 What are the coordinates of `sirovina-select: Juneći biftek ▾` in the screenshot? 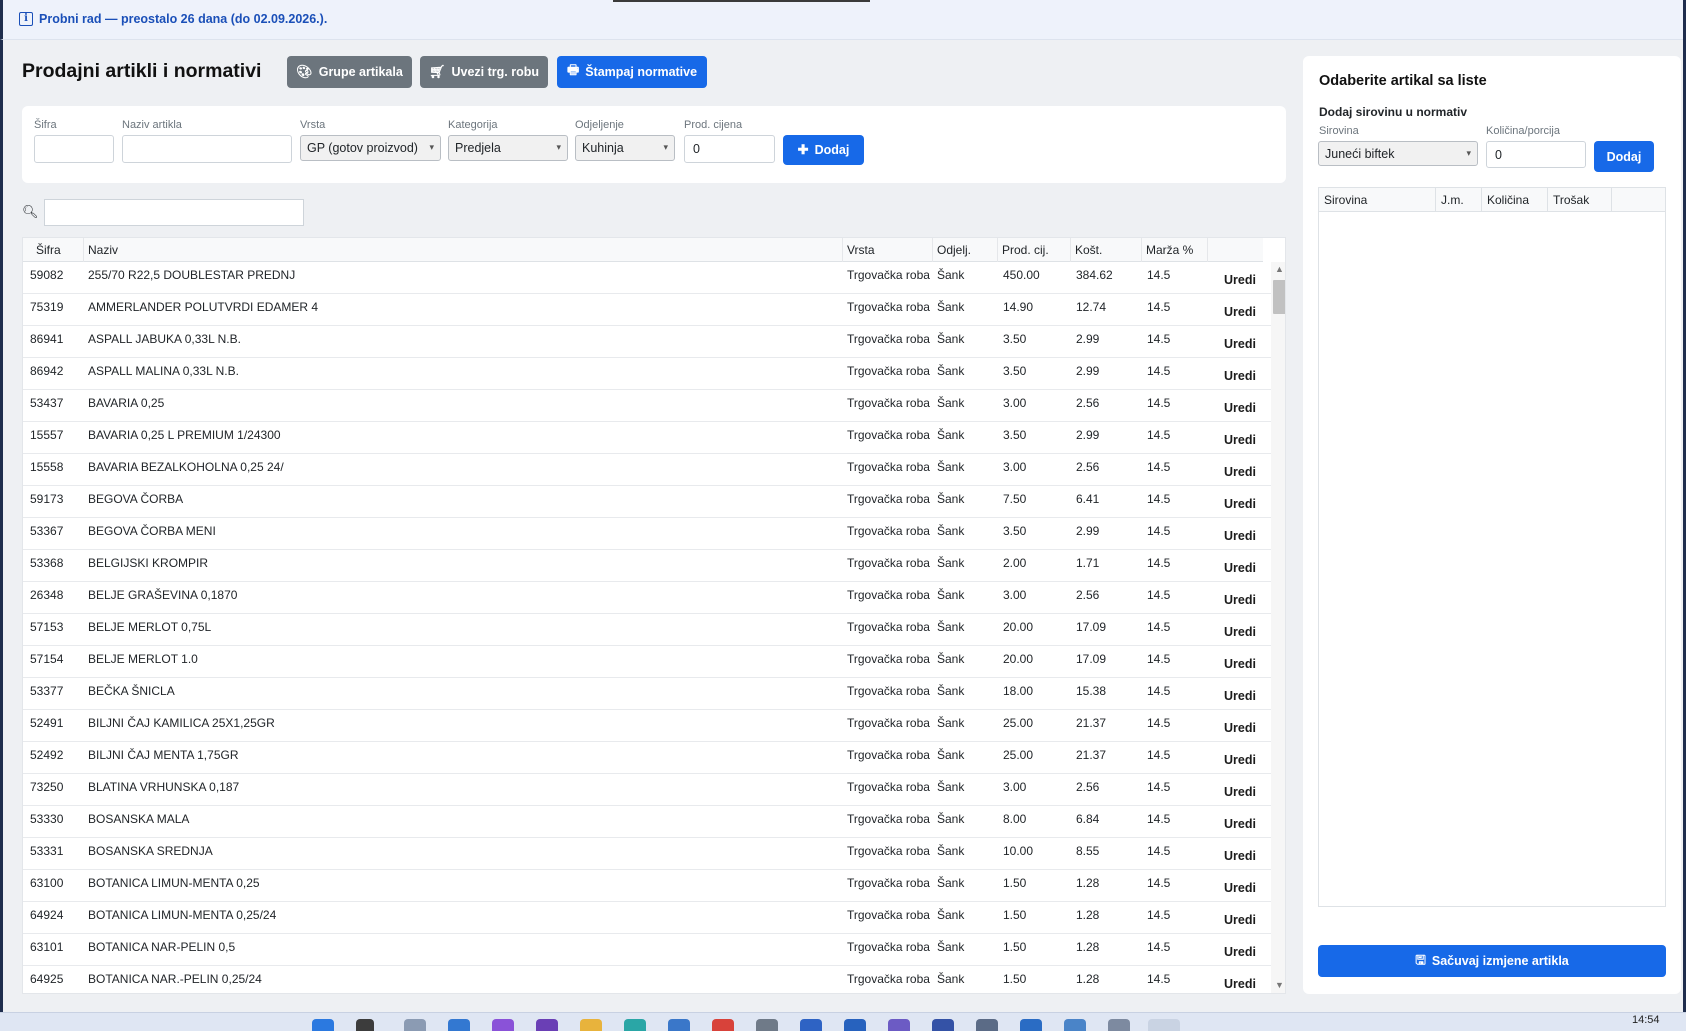 It's located at (1398, 153).